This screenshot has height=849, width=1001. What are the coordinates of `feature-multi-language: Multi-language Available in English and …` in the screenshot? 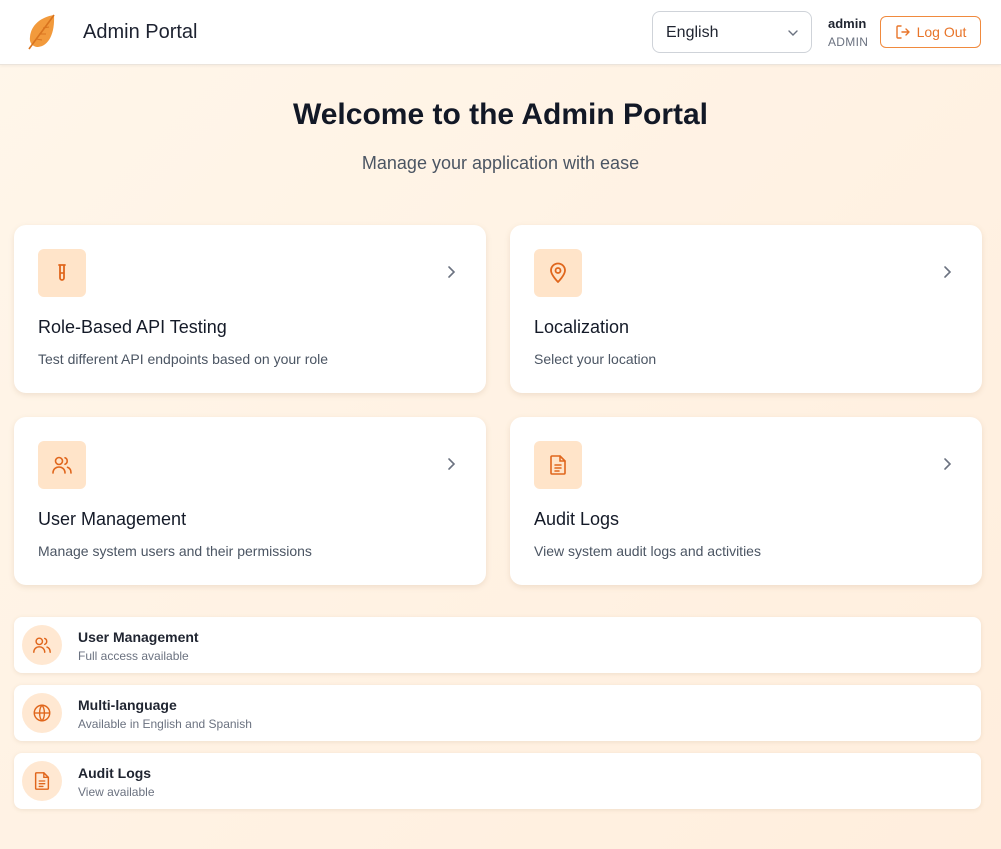 It's located at (497, 713).